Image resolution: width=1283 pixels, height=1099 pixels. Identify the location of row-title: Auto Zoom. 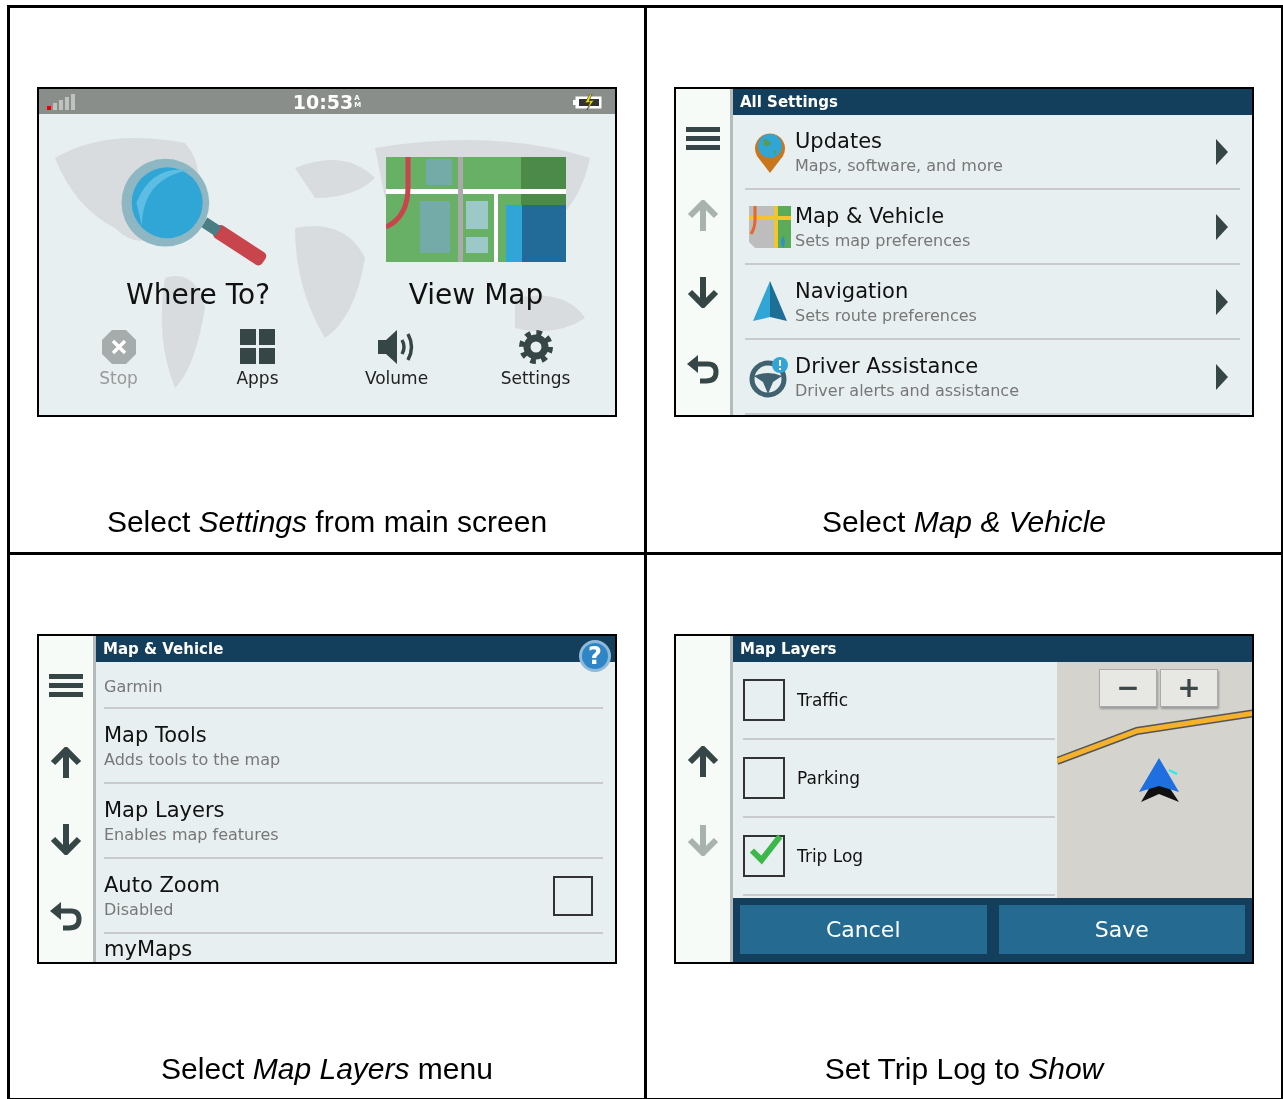
(162, 884).